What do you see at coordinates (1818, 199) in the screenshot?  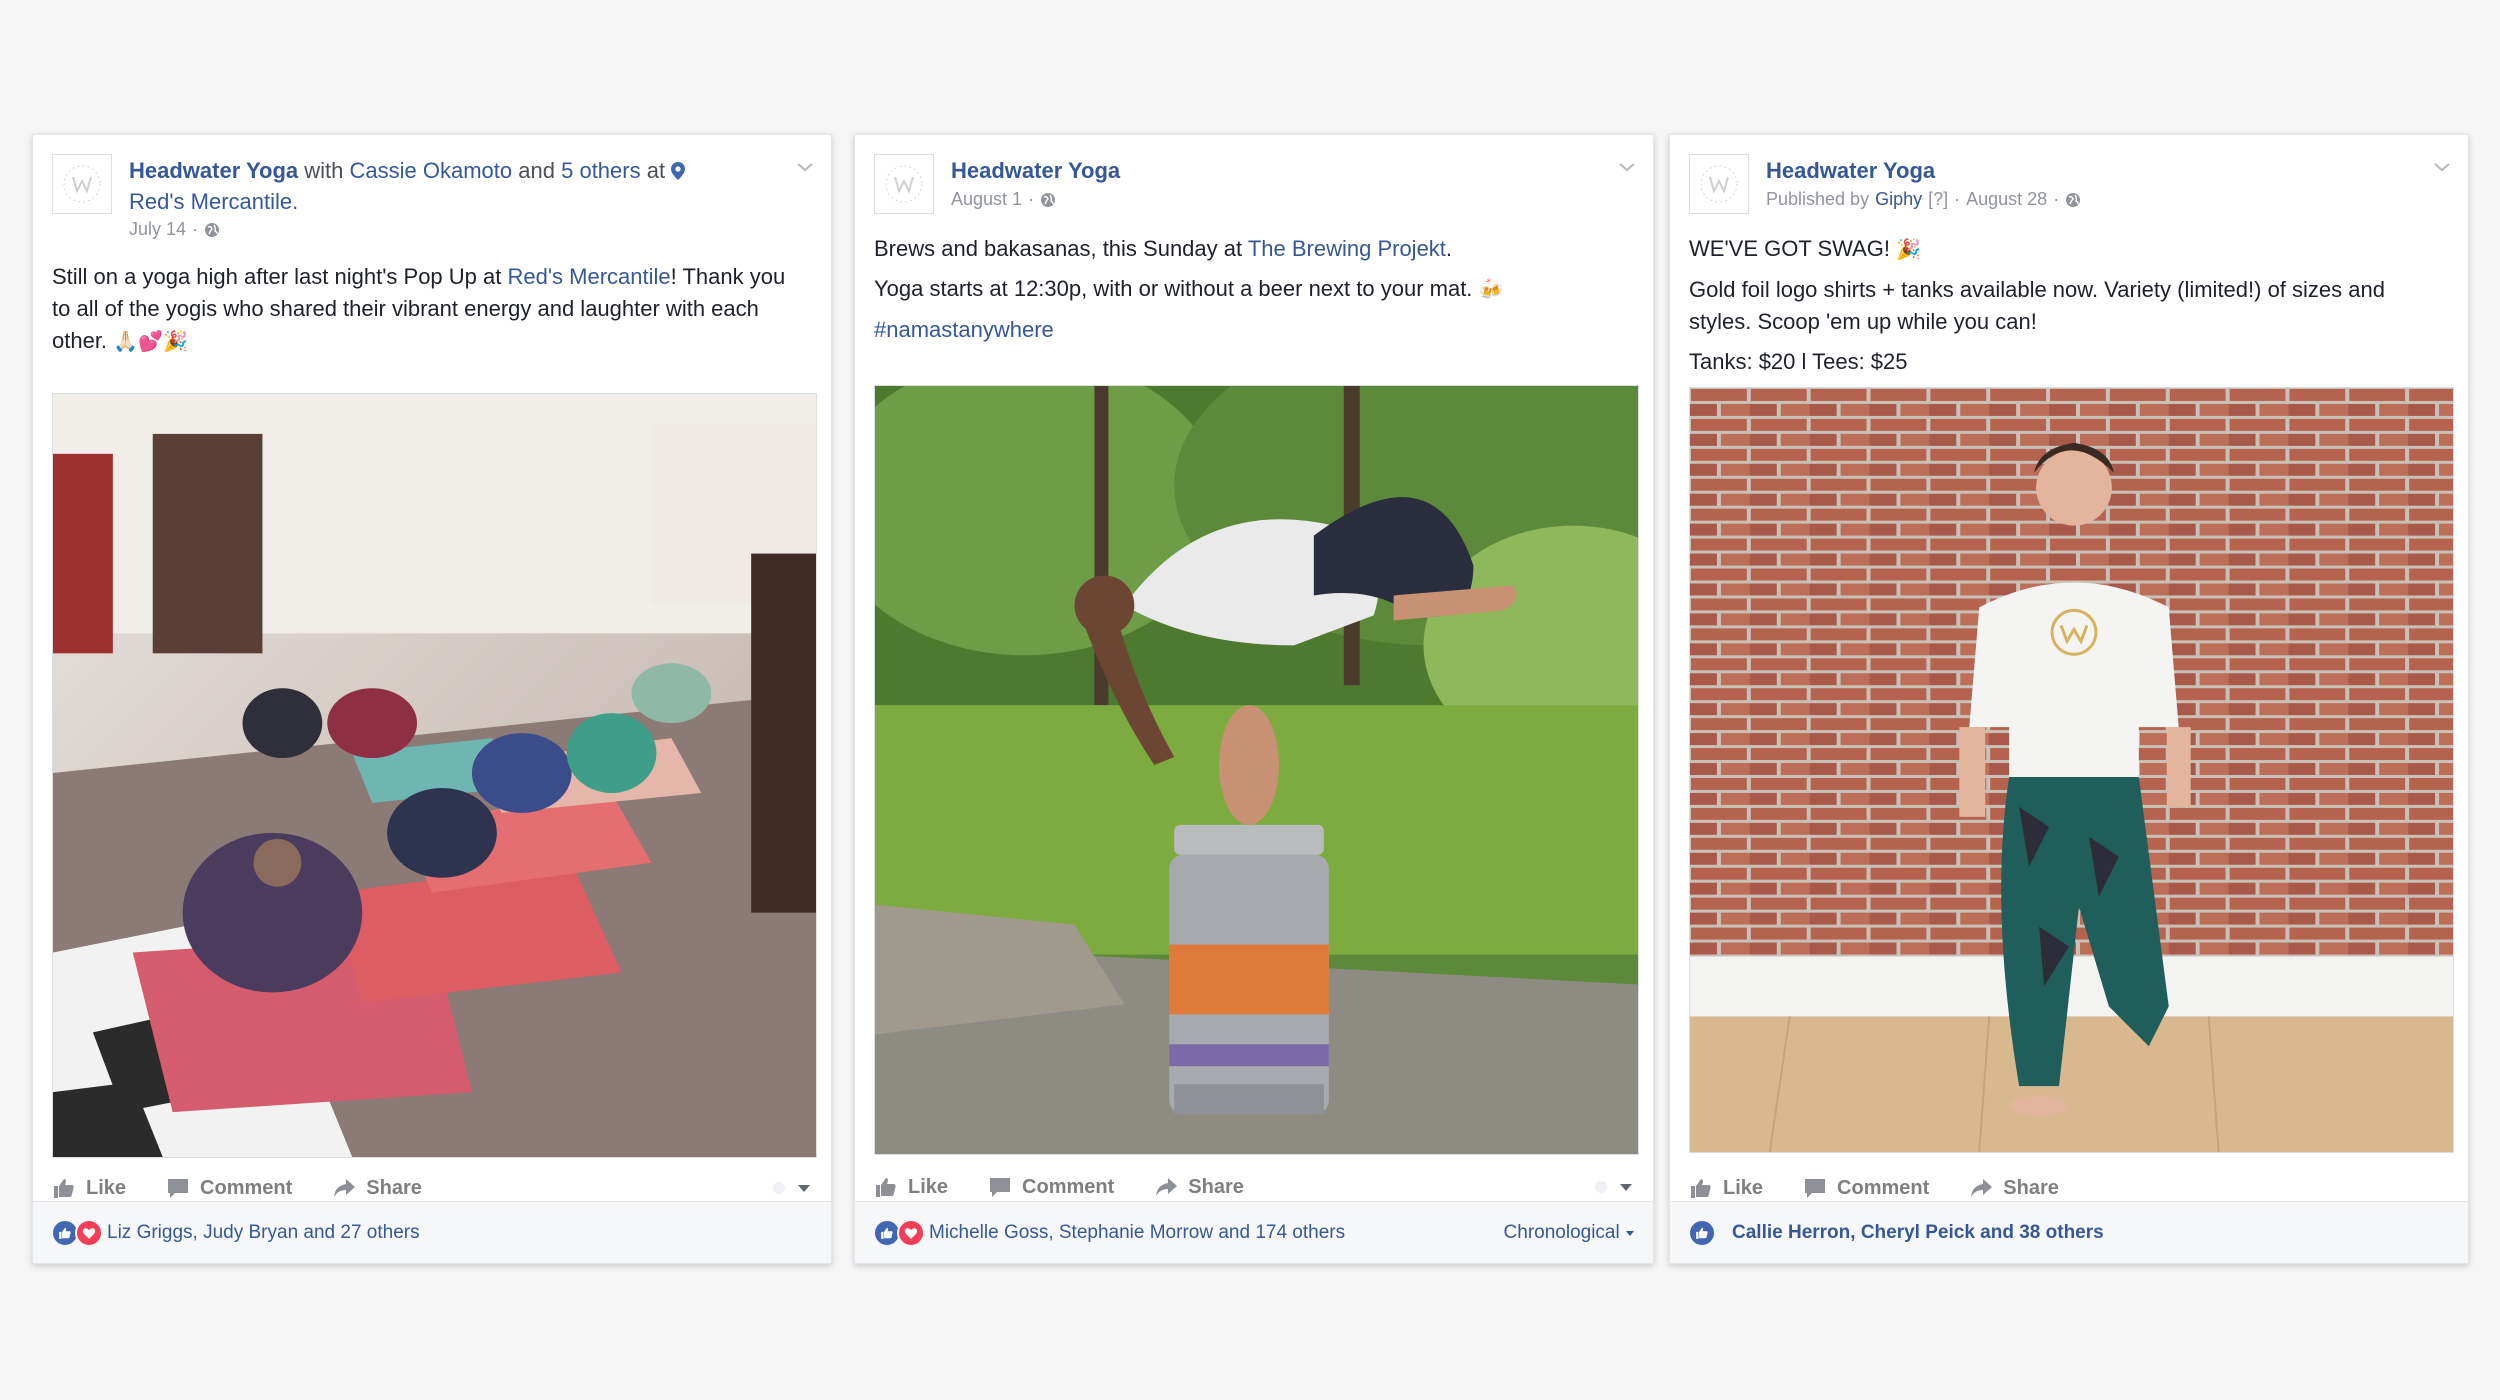 I see `published-by-text: Published by` at bounding box center [1818, 199].